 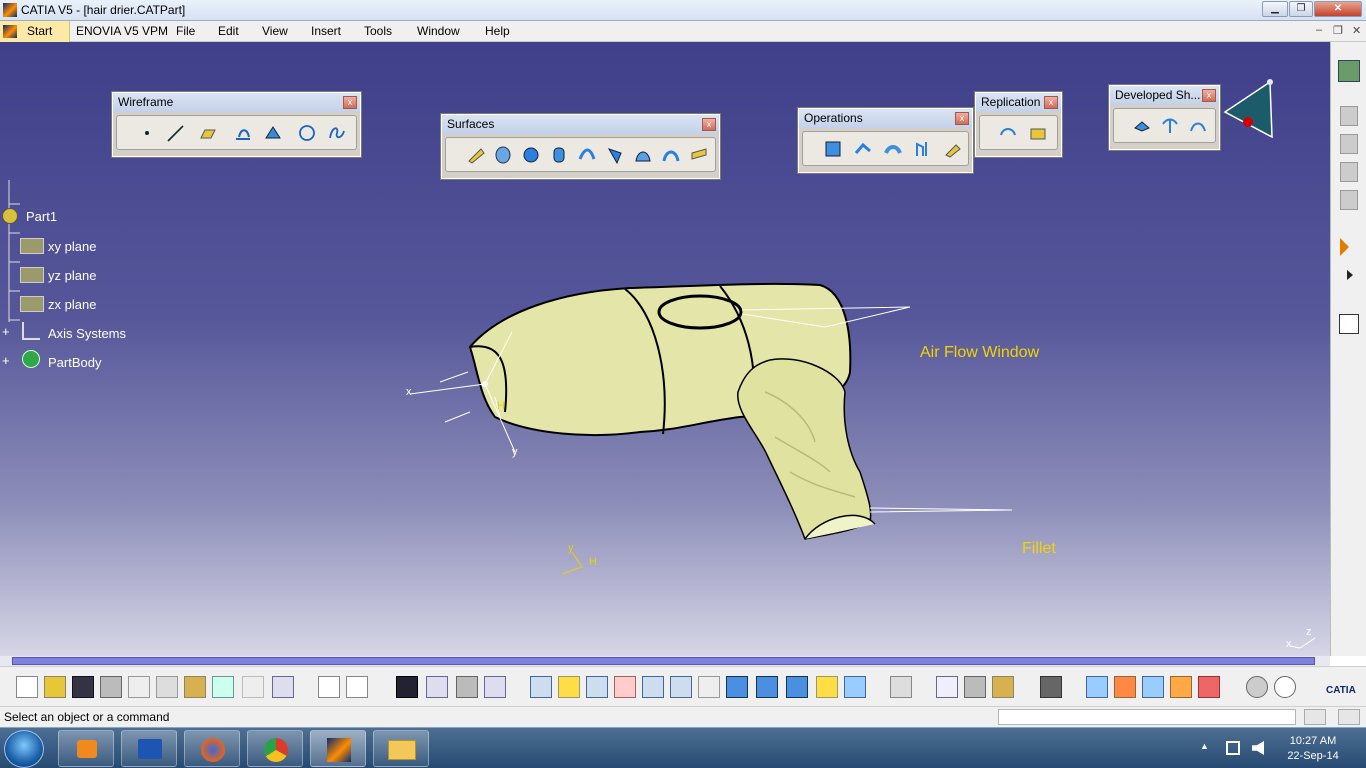 I want to click on fly-mode-icon, so click(x=541, y=687).